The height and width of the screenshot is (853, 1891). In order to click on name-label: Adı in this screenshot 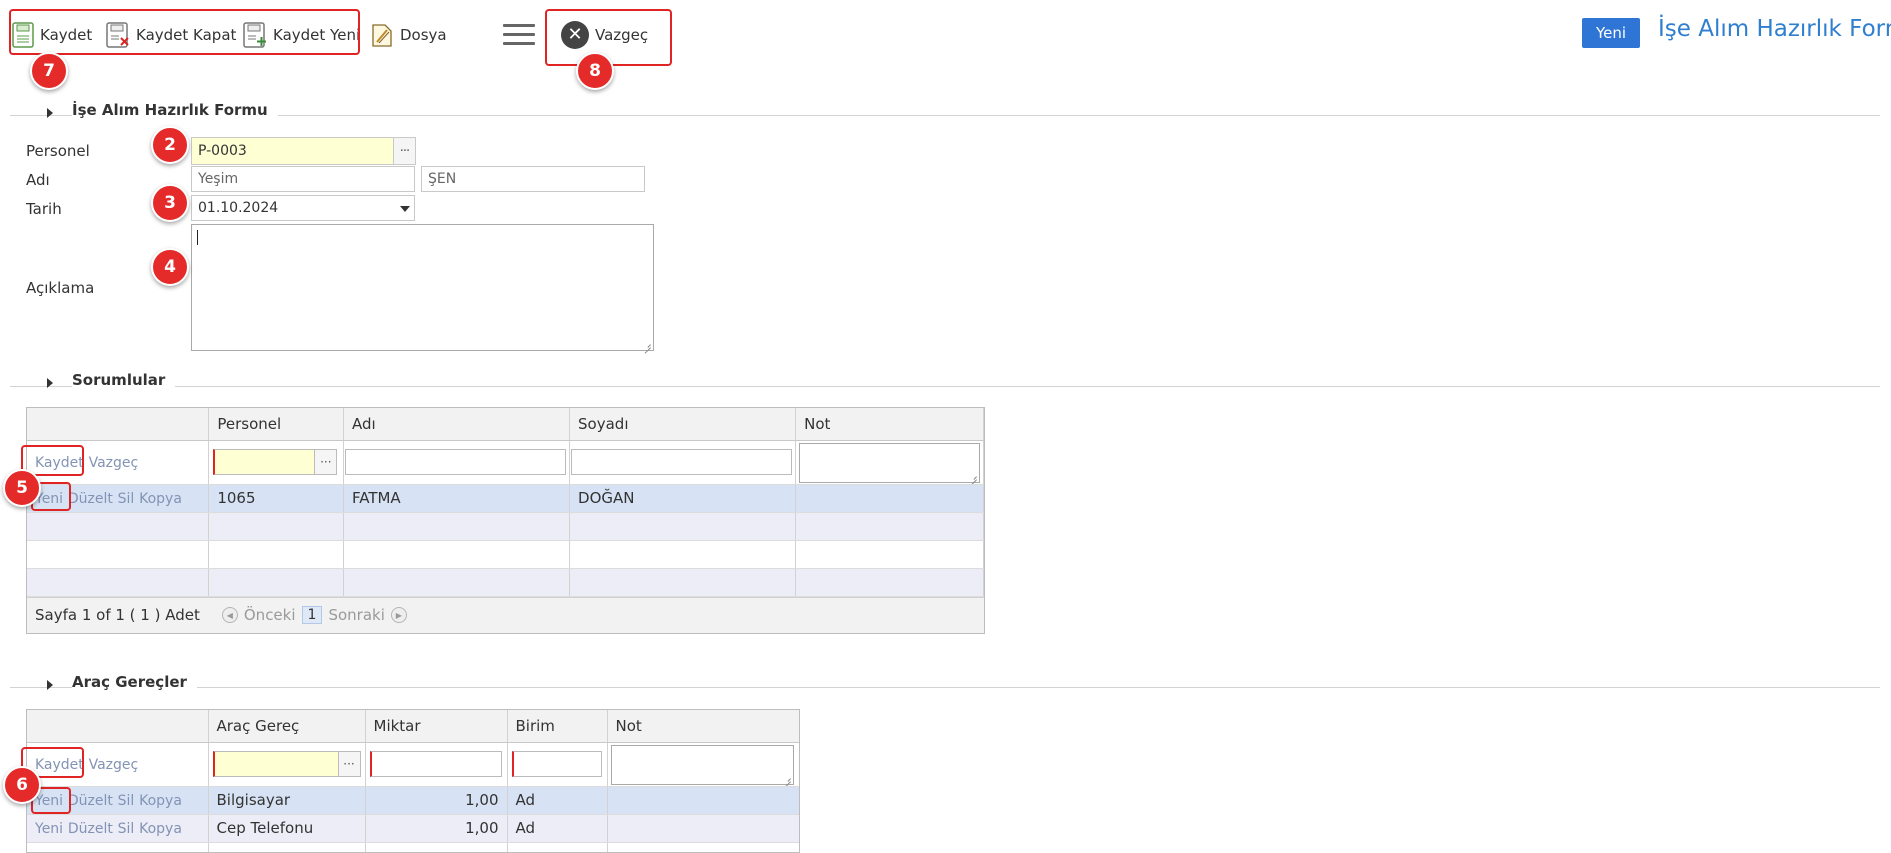, I will do `click(38, 180)`.